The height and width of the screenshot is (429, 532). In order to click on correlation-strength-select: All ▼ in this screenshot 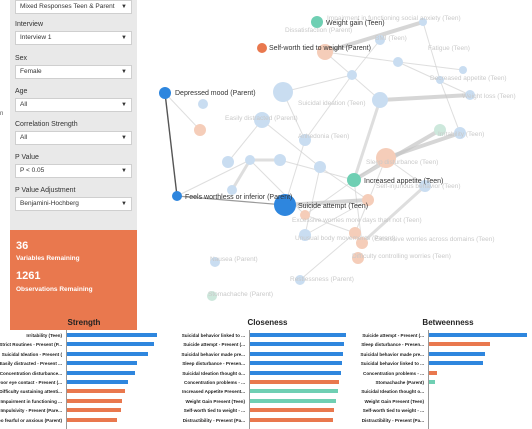, I will do `click(73, 138)`.